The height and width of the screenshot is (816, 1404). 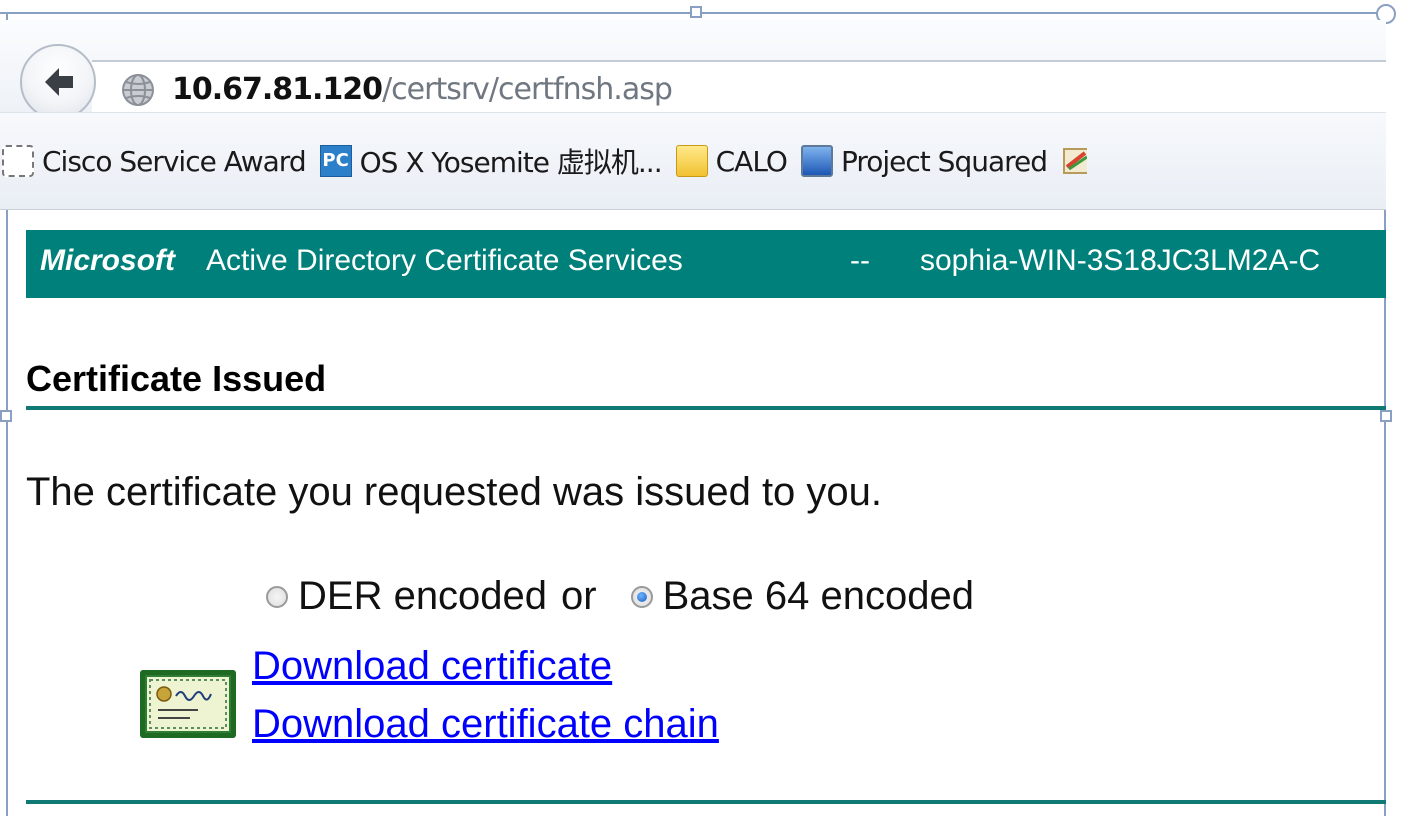 I want to click on header-brand: Microsoft, so click(x=107, y=260).